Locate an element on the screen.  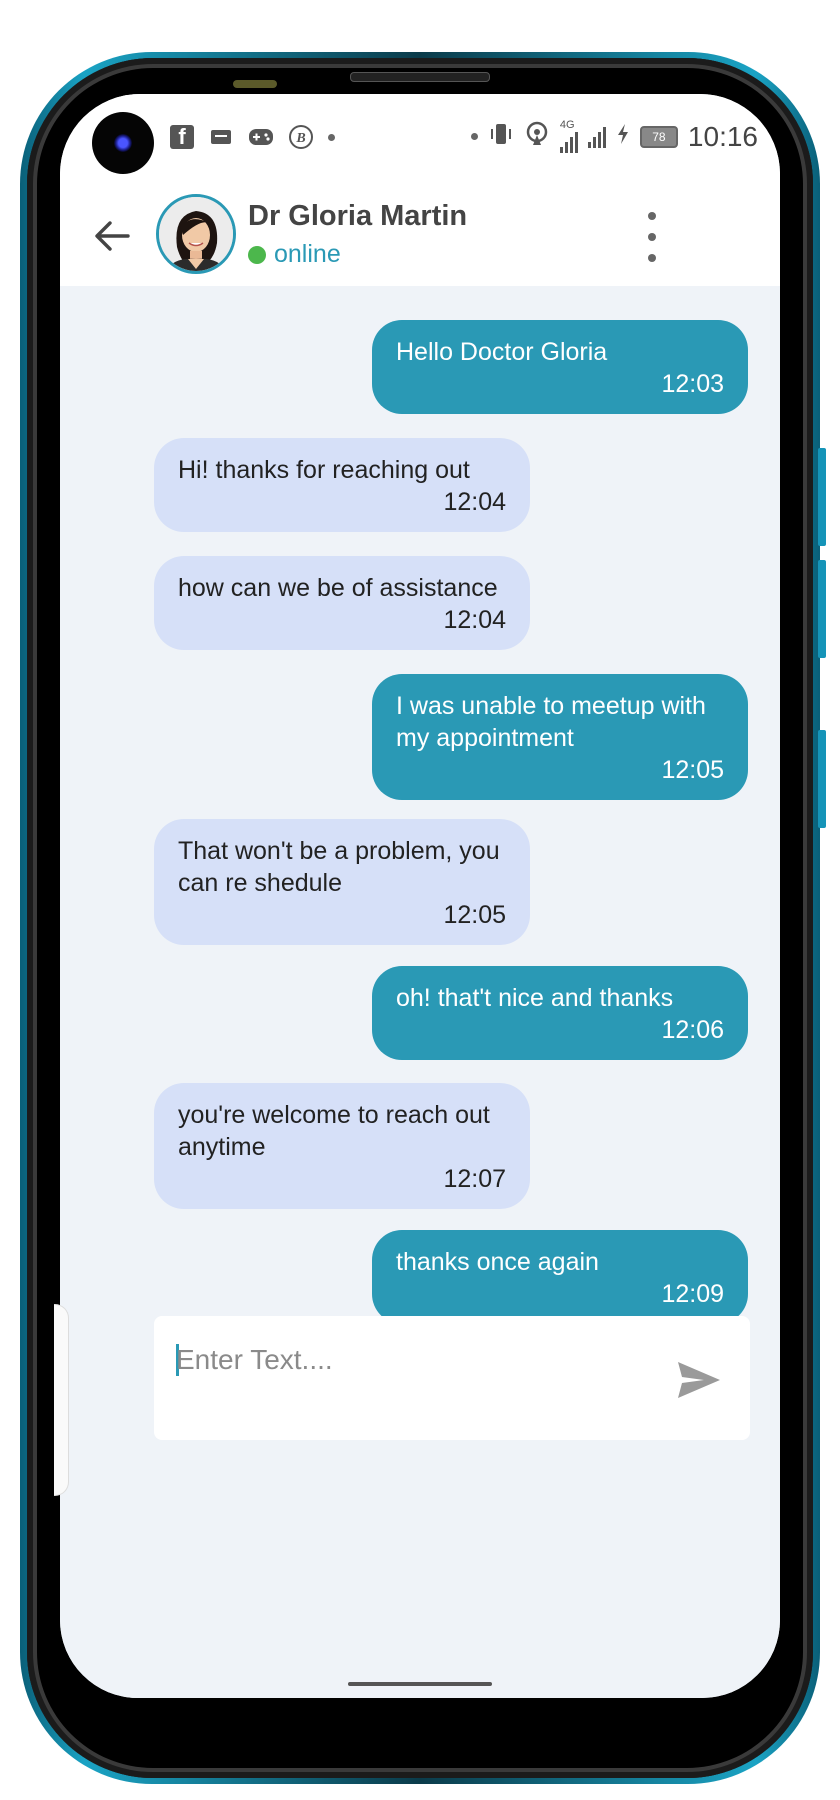
volume-up-button is located at coordinates (822, 497).